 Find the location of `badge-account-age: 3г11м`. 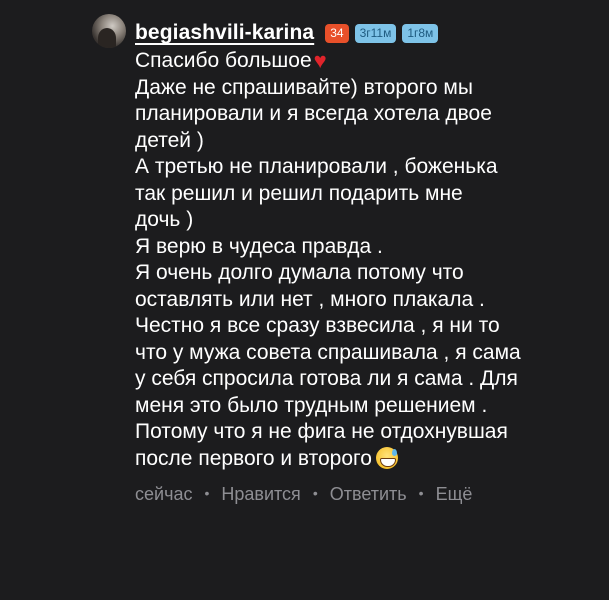

badge-account-age: 3г11м is located at coordinates (375, 33).